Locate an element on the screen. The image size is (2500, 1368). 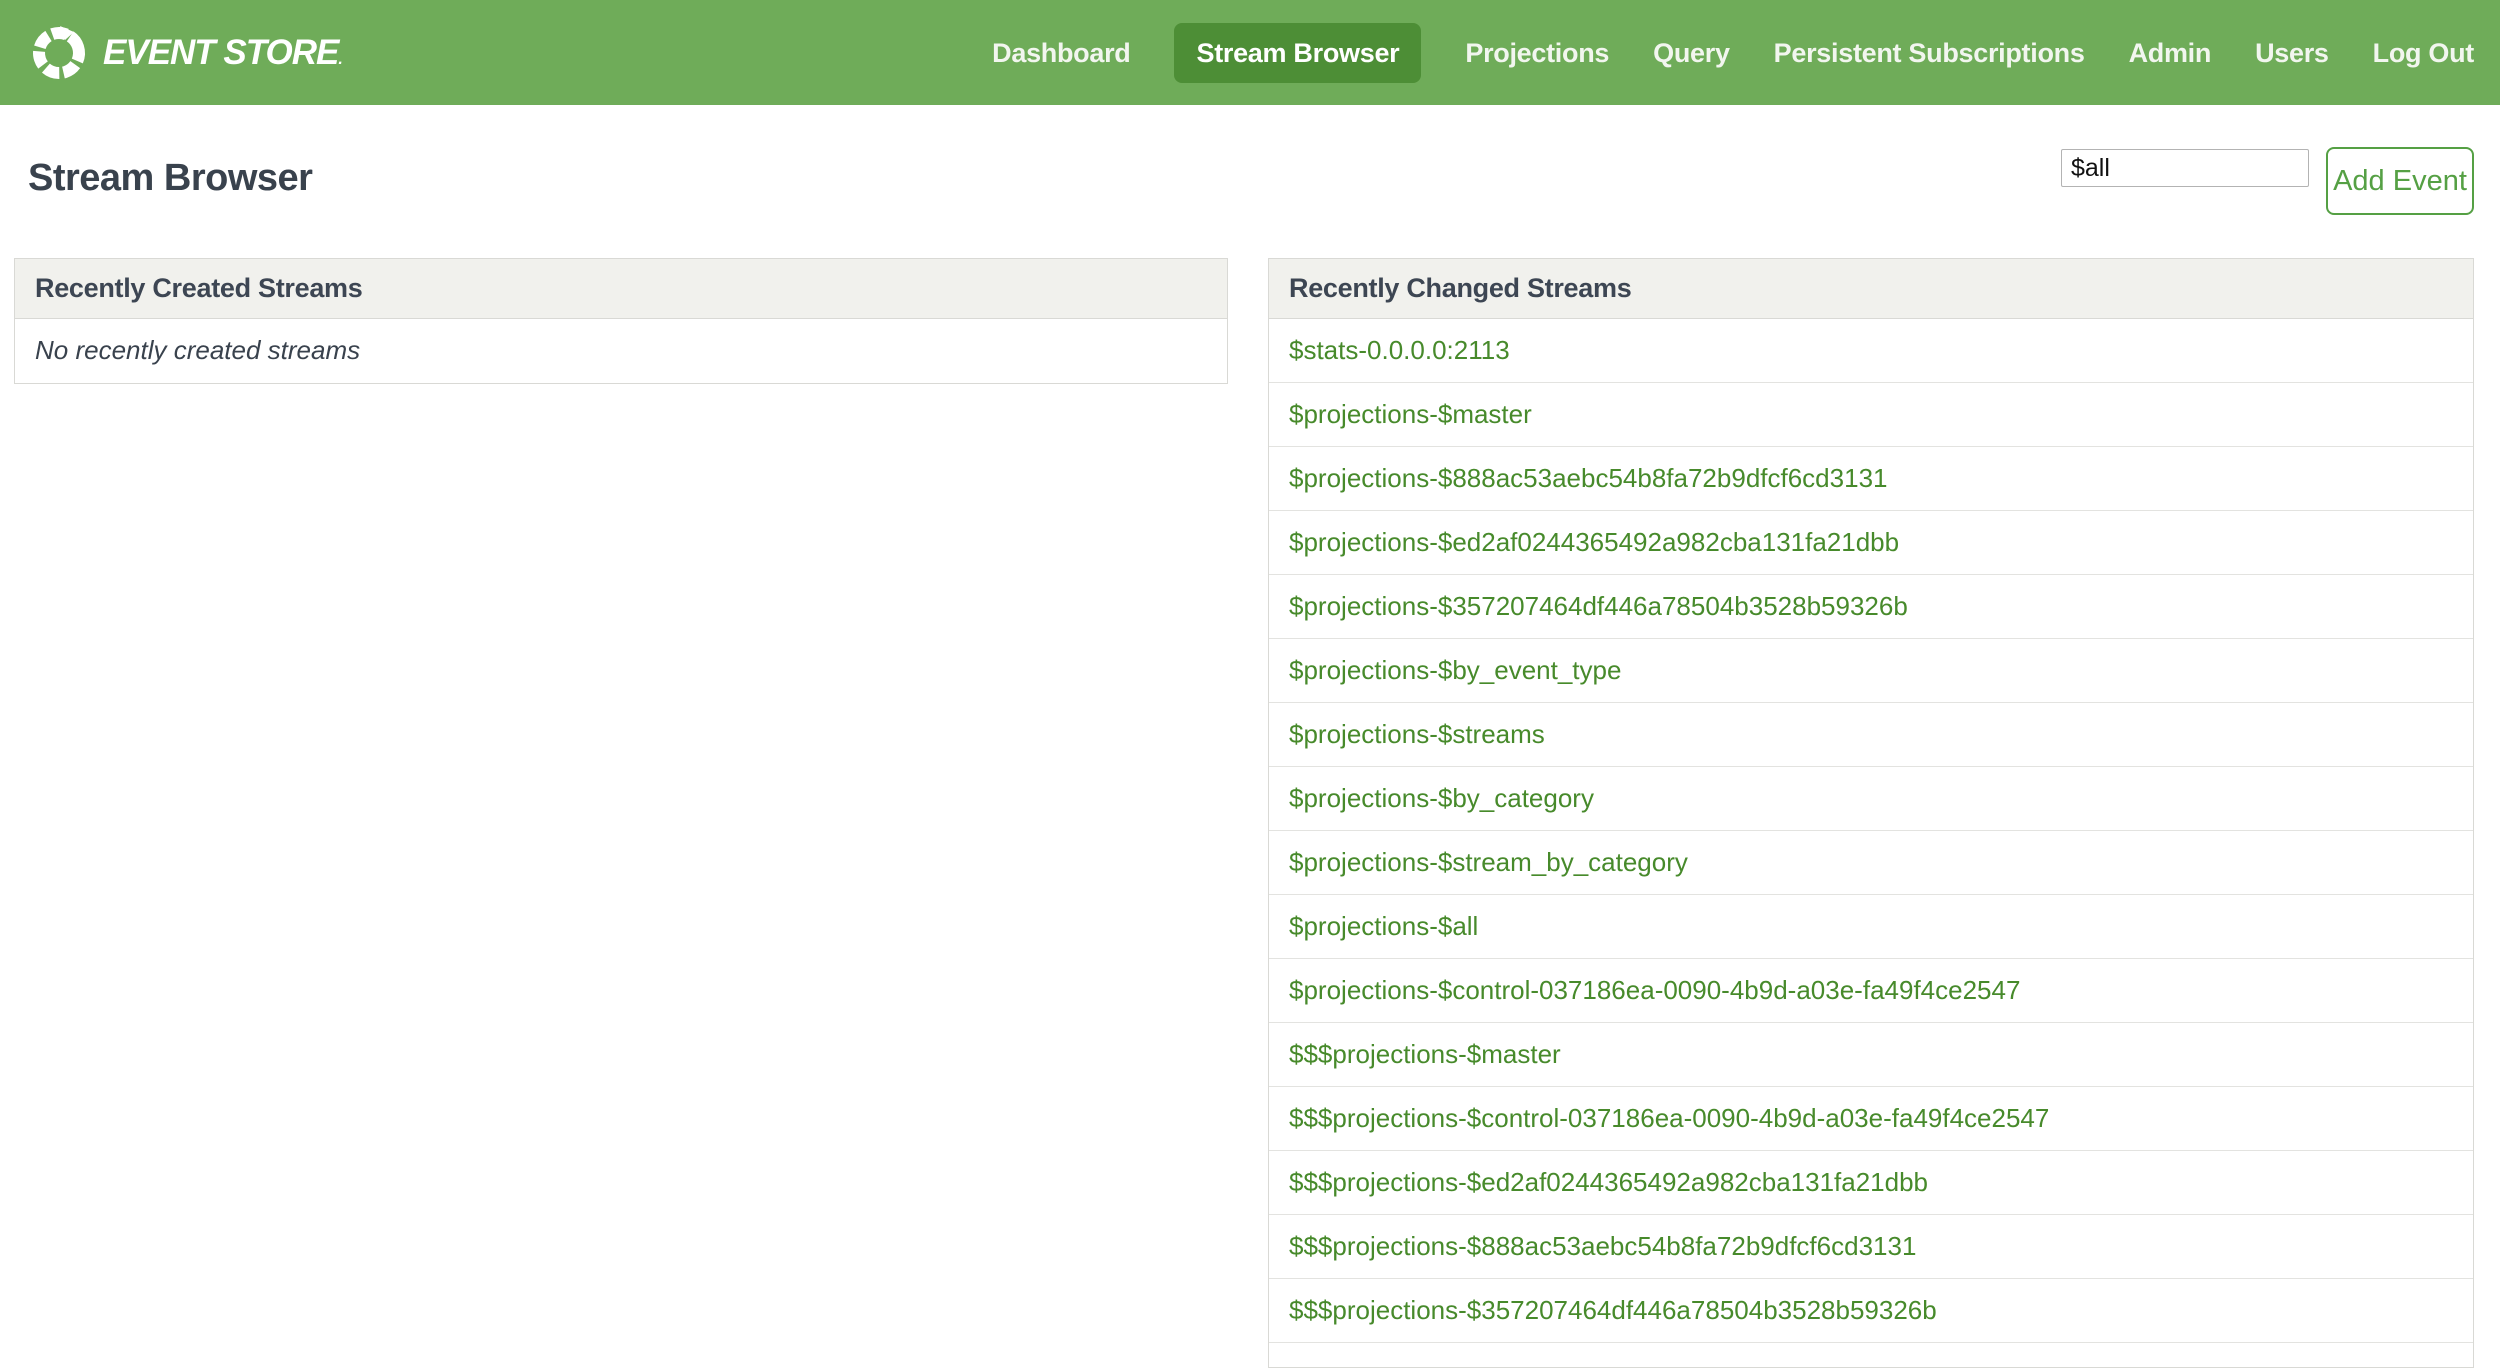
eventstore-ring-icon is located at coordinates (59, 52).